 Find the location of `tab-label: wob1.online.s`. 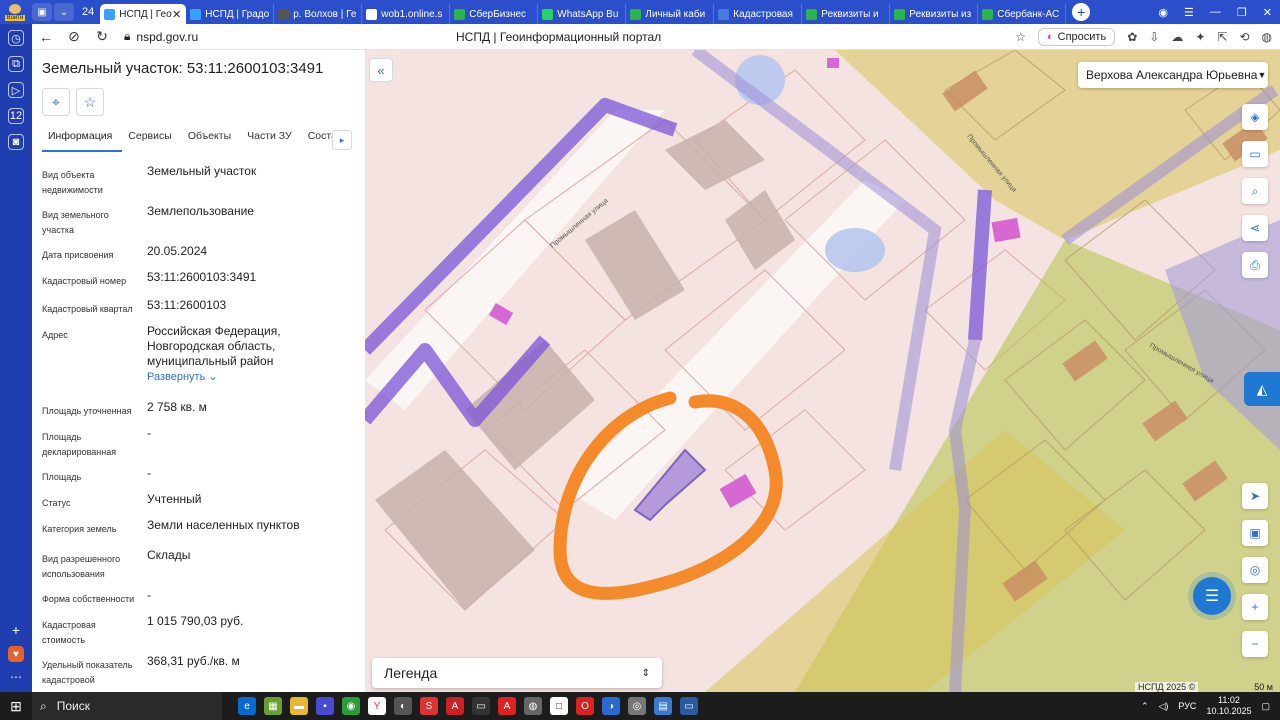

tab-label: wob1.online.s is located at coordinates (412, 14).